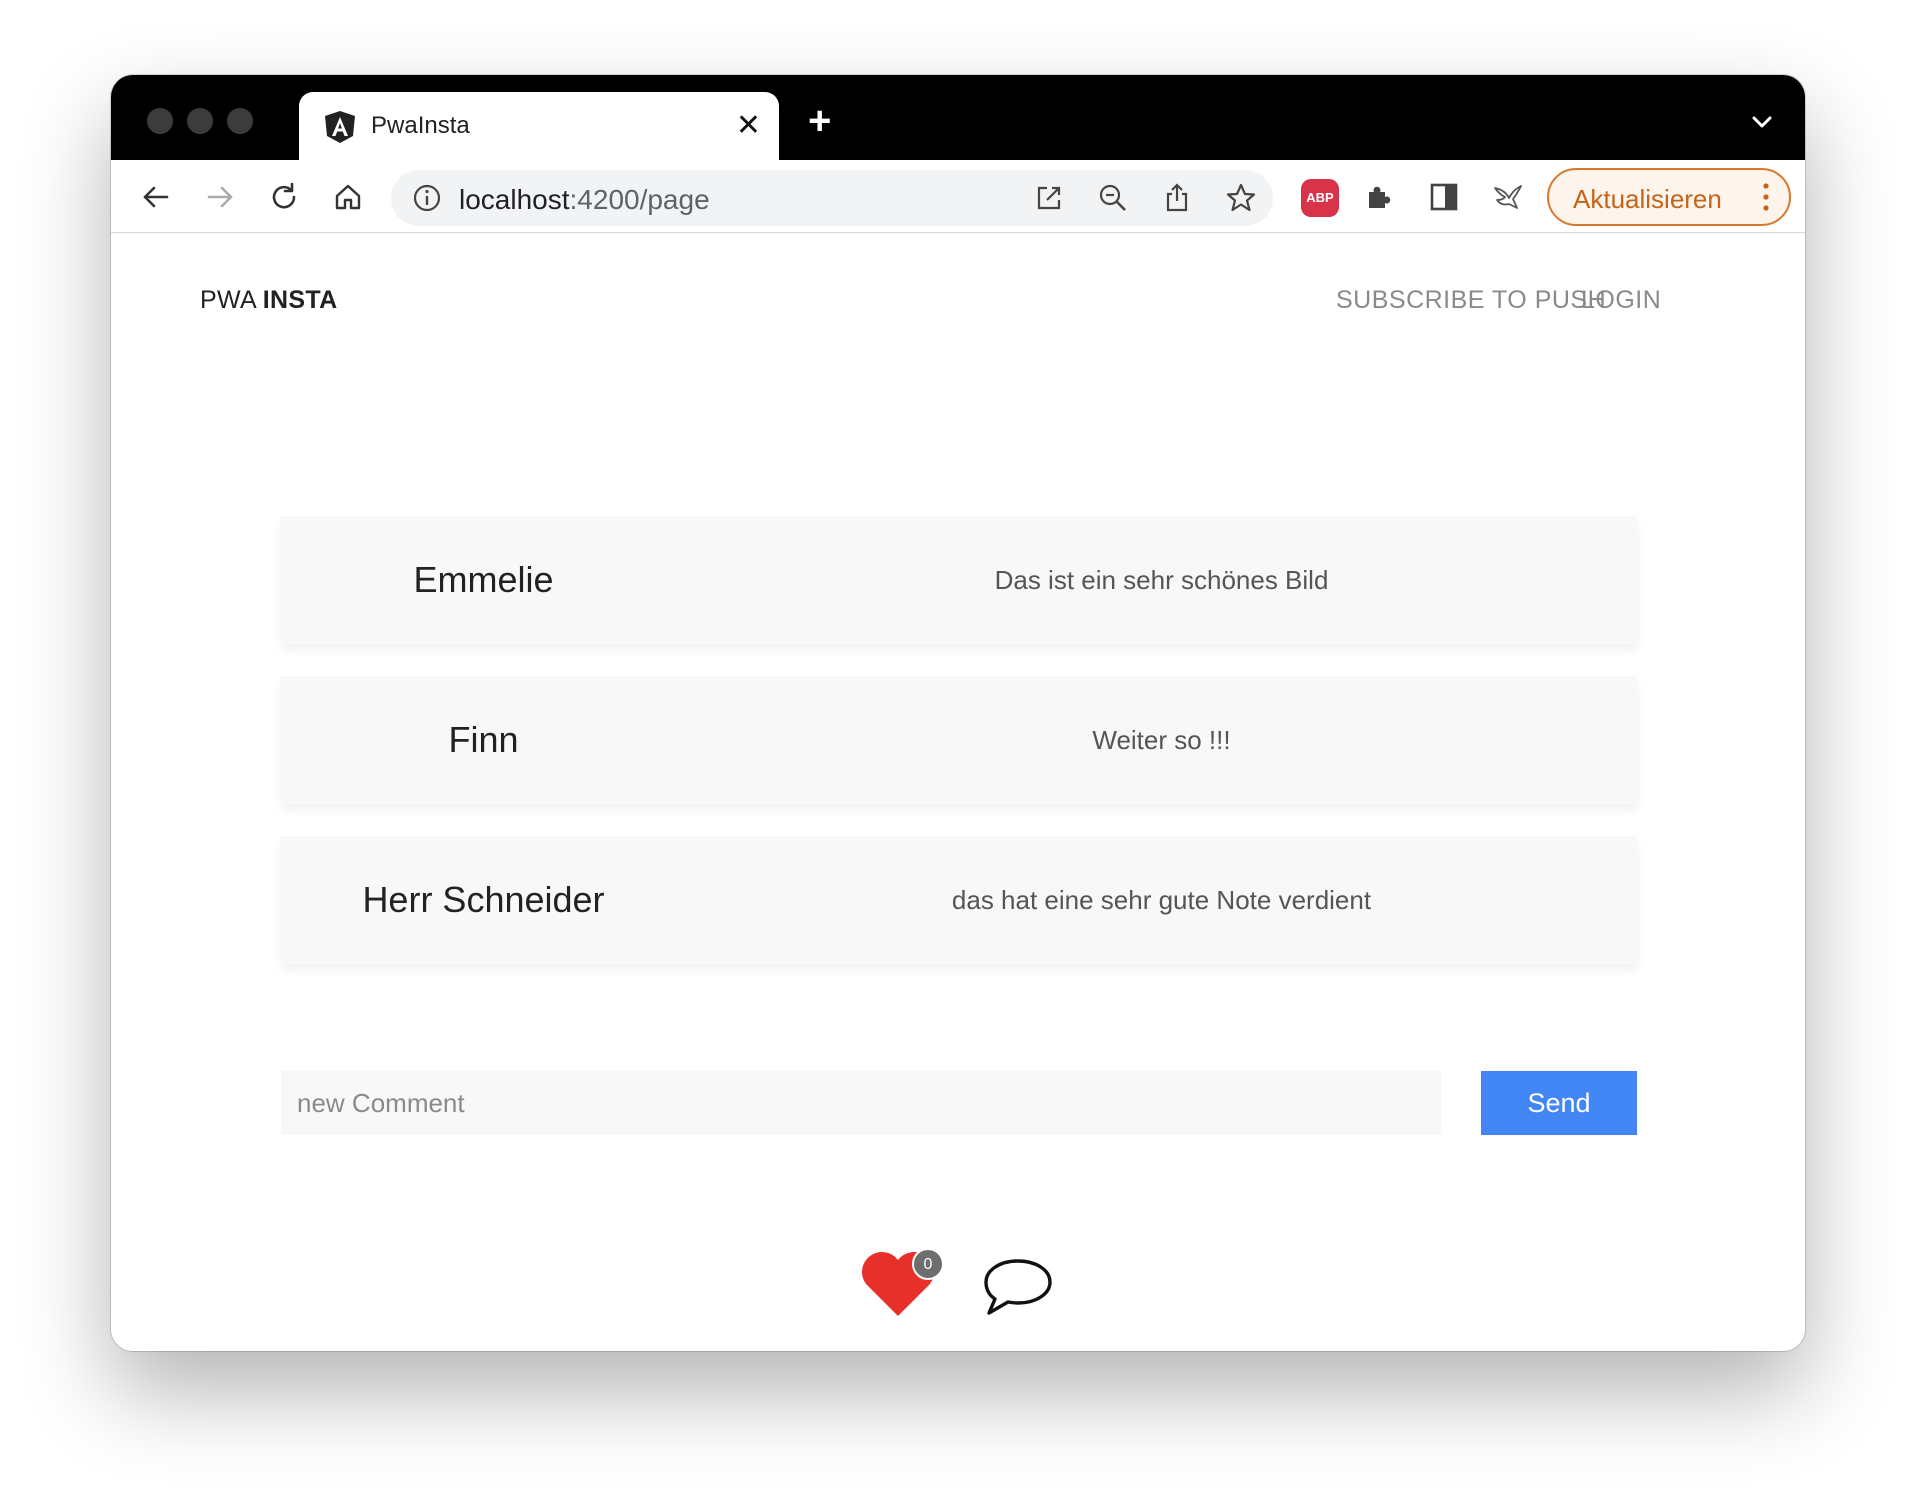 Image resolution: width=1916 pixels, height=1496 pixels. What do you see at coordinates (420, 125) in the screenshot?
I see `tab-title: PwaInsta` at bounding box center [420, 125].